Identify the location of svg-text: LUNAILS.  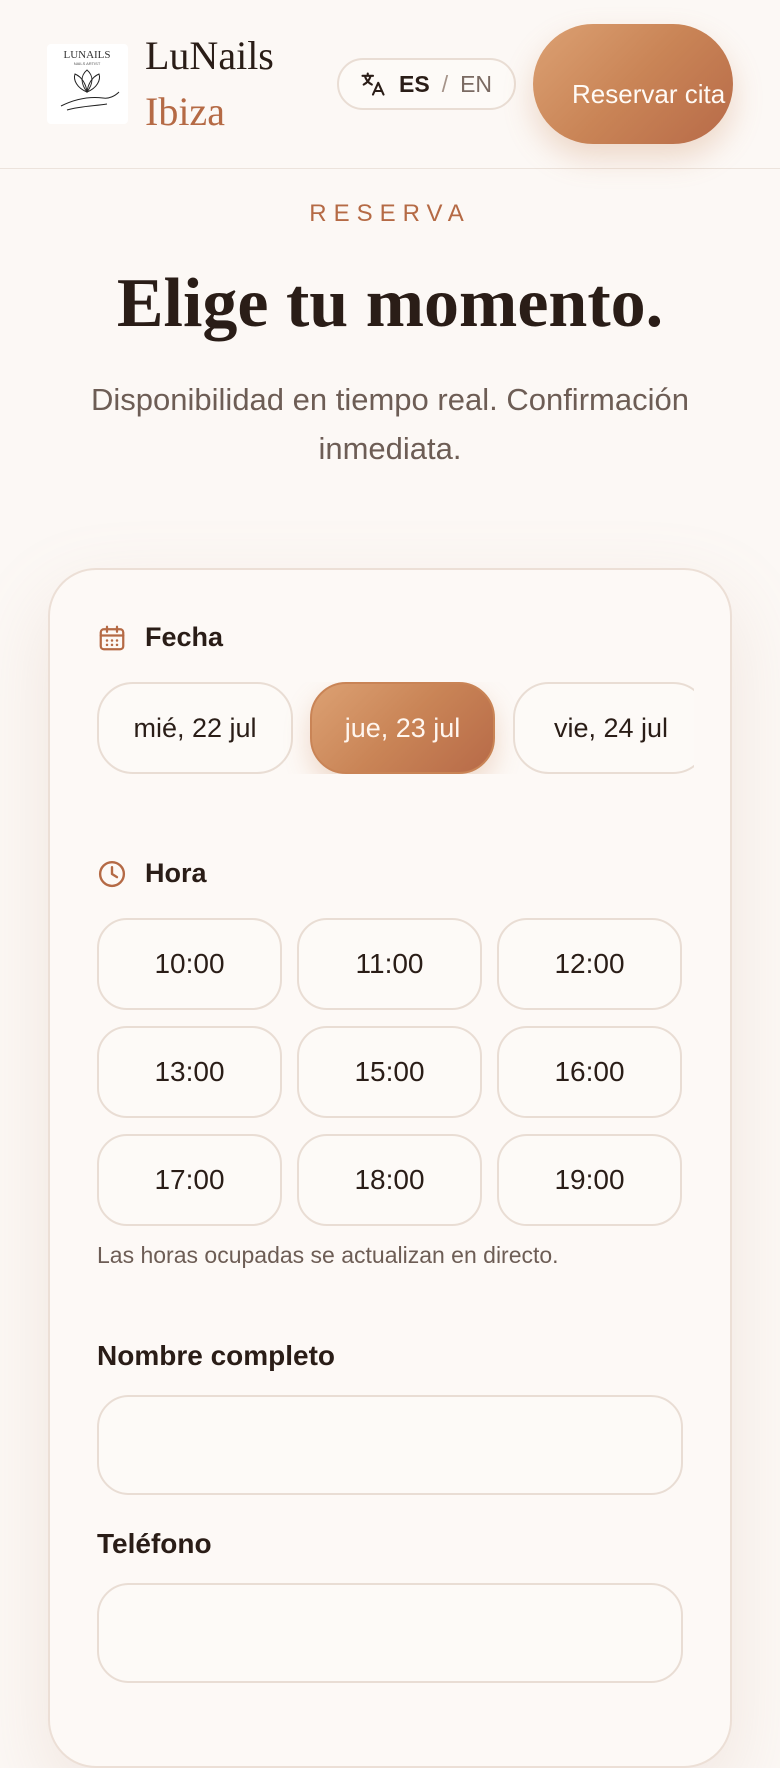
(86, 55).